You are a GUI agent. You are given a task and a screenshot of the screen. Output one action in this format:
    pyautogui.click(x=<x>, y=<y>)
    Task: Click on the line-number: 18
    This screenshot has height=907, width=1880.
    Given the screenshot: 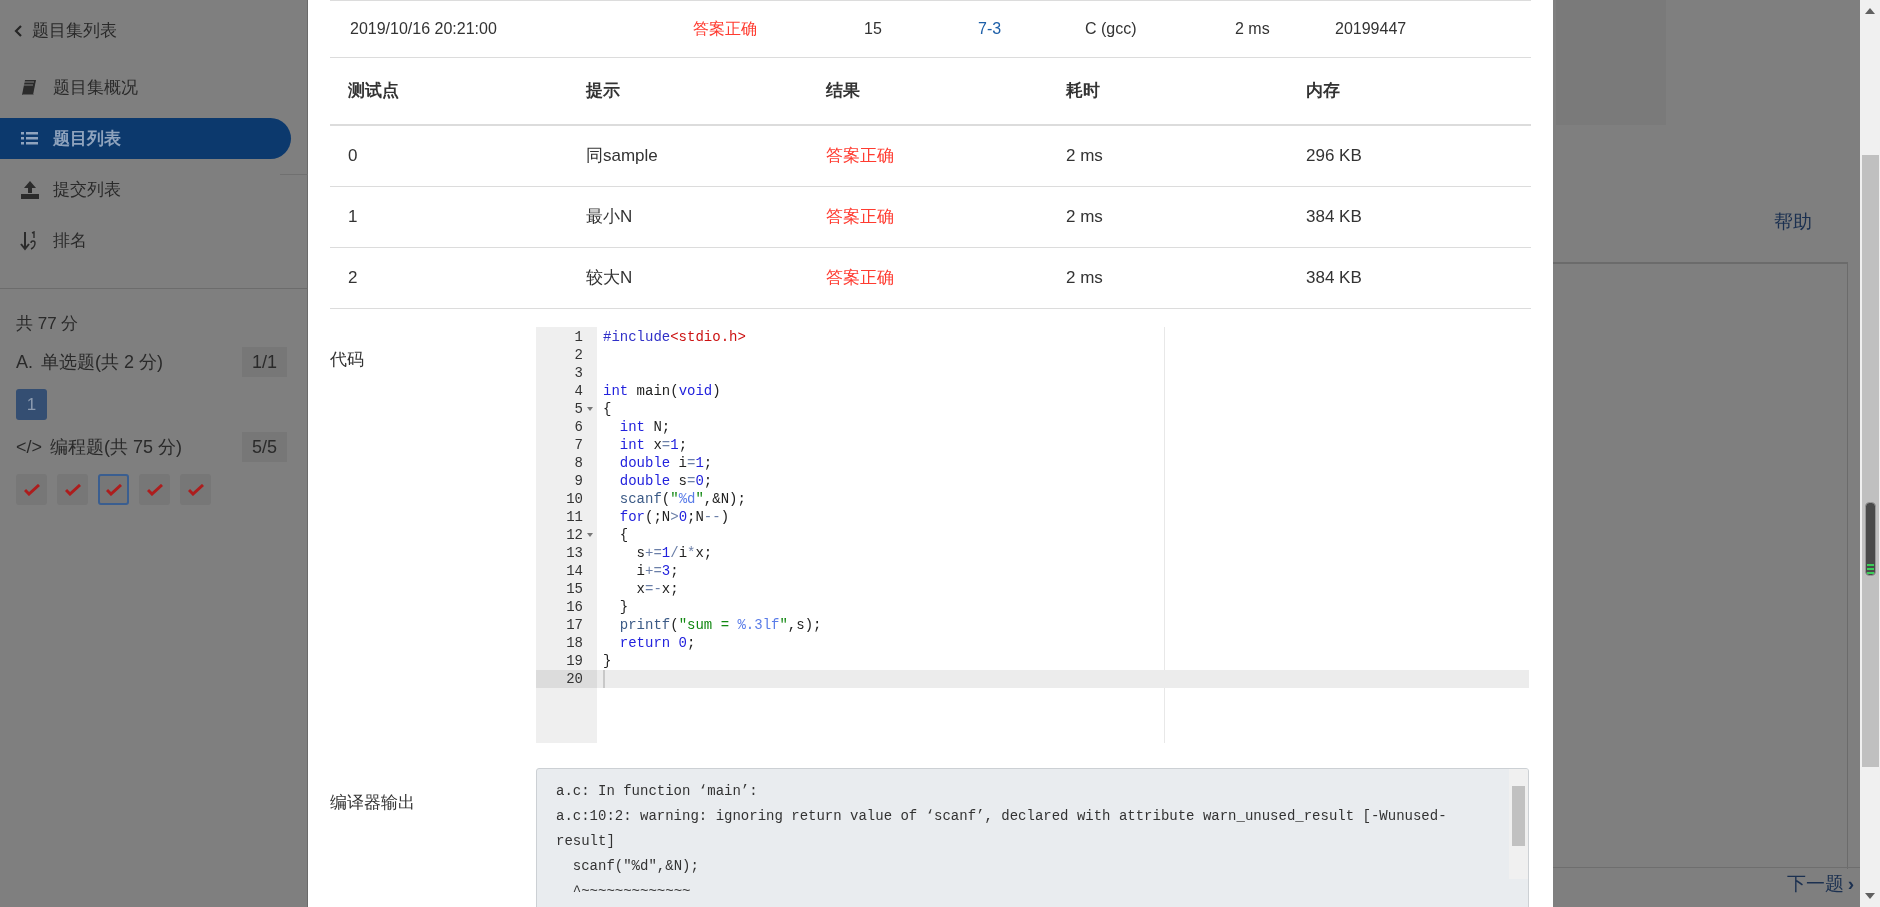 What is the action you would take?
    pyautogui.click(x=574, y=643)
    